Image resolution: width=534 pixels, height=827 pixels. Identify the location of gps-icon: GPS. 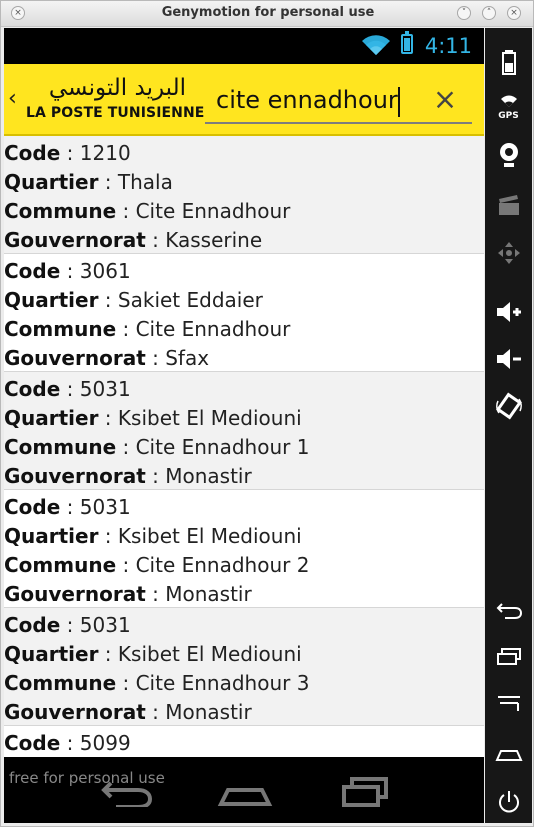
(508, 108).